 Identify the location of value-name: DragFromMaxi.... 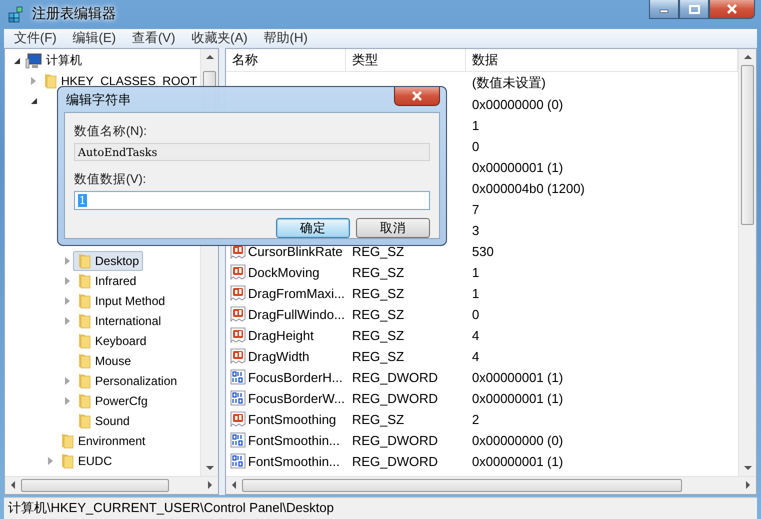
(296, 293).